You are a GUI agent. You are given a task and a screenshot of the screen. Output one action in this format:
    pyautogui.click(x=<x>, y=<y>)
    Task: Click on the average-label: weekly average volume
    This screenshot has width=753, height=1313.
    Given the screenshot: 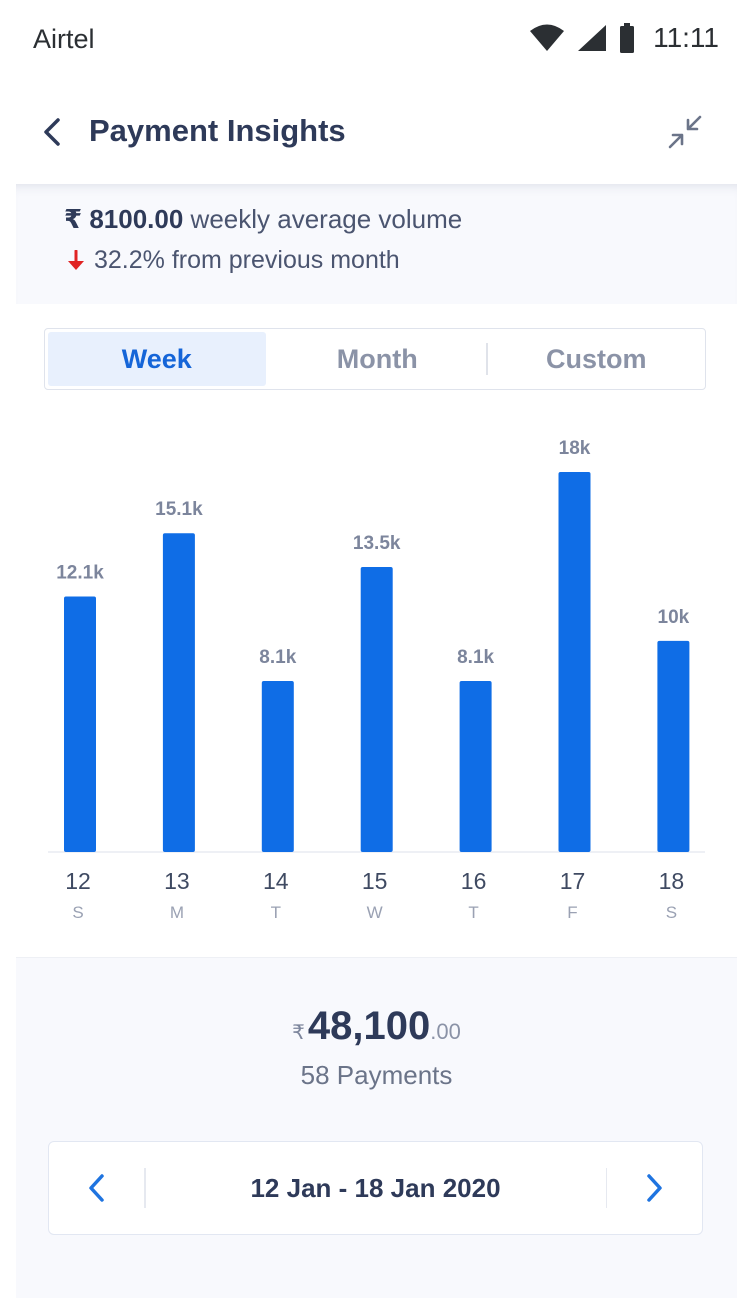 What is the action you would take?
    pyautogui.click(x=326, y=219)
    